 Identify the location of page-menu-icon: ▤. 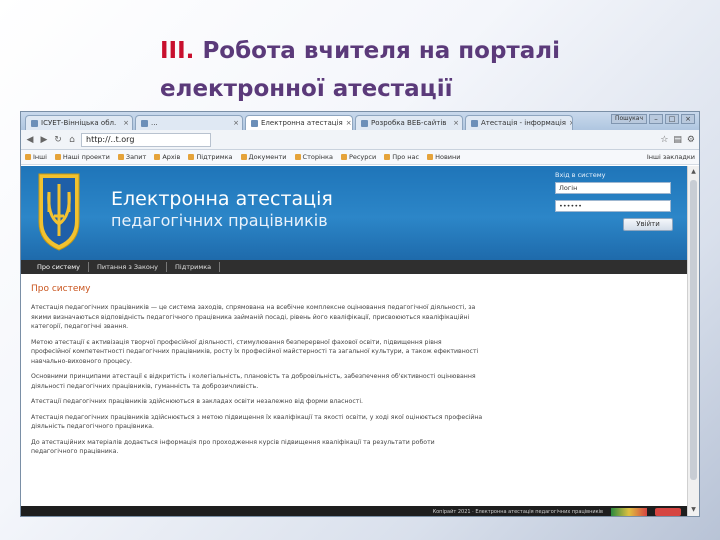
(677, 140).